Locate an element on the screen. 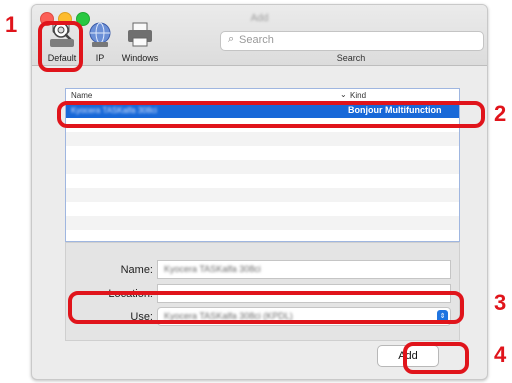 The height and width of the screenshot is (383, 512). search-icon: ⌕ is located at coordinates (231, 39).